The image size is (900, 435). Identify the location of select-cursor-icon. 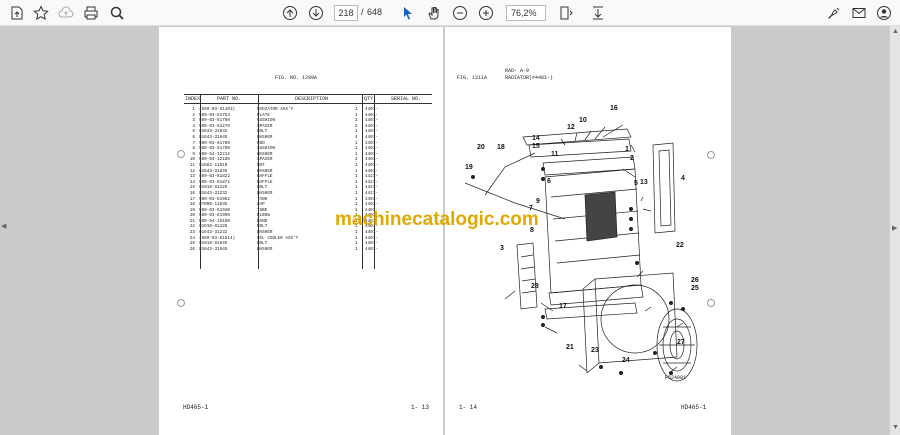
(408, 13).